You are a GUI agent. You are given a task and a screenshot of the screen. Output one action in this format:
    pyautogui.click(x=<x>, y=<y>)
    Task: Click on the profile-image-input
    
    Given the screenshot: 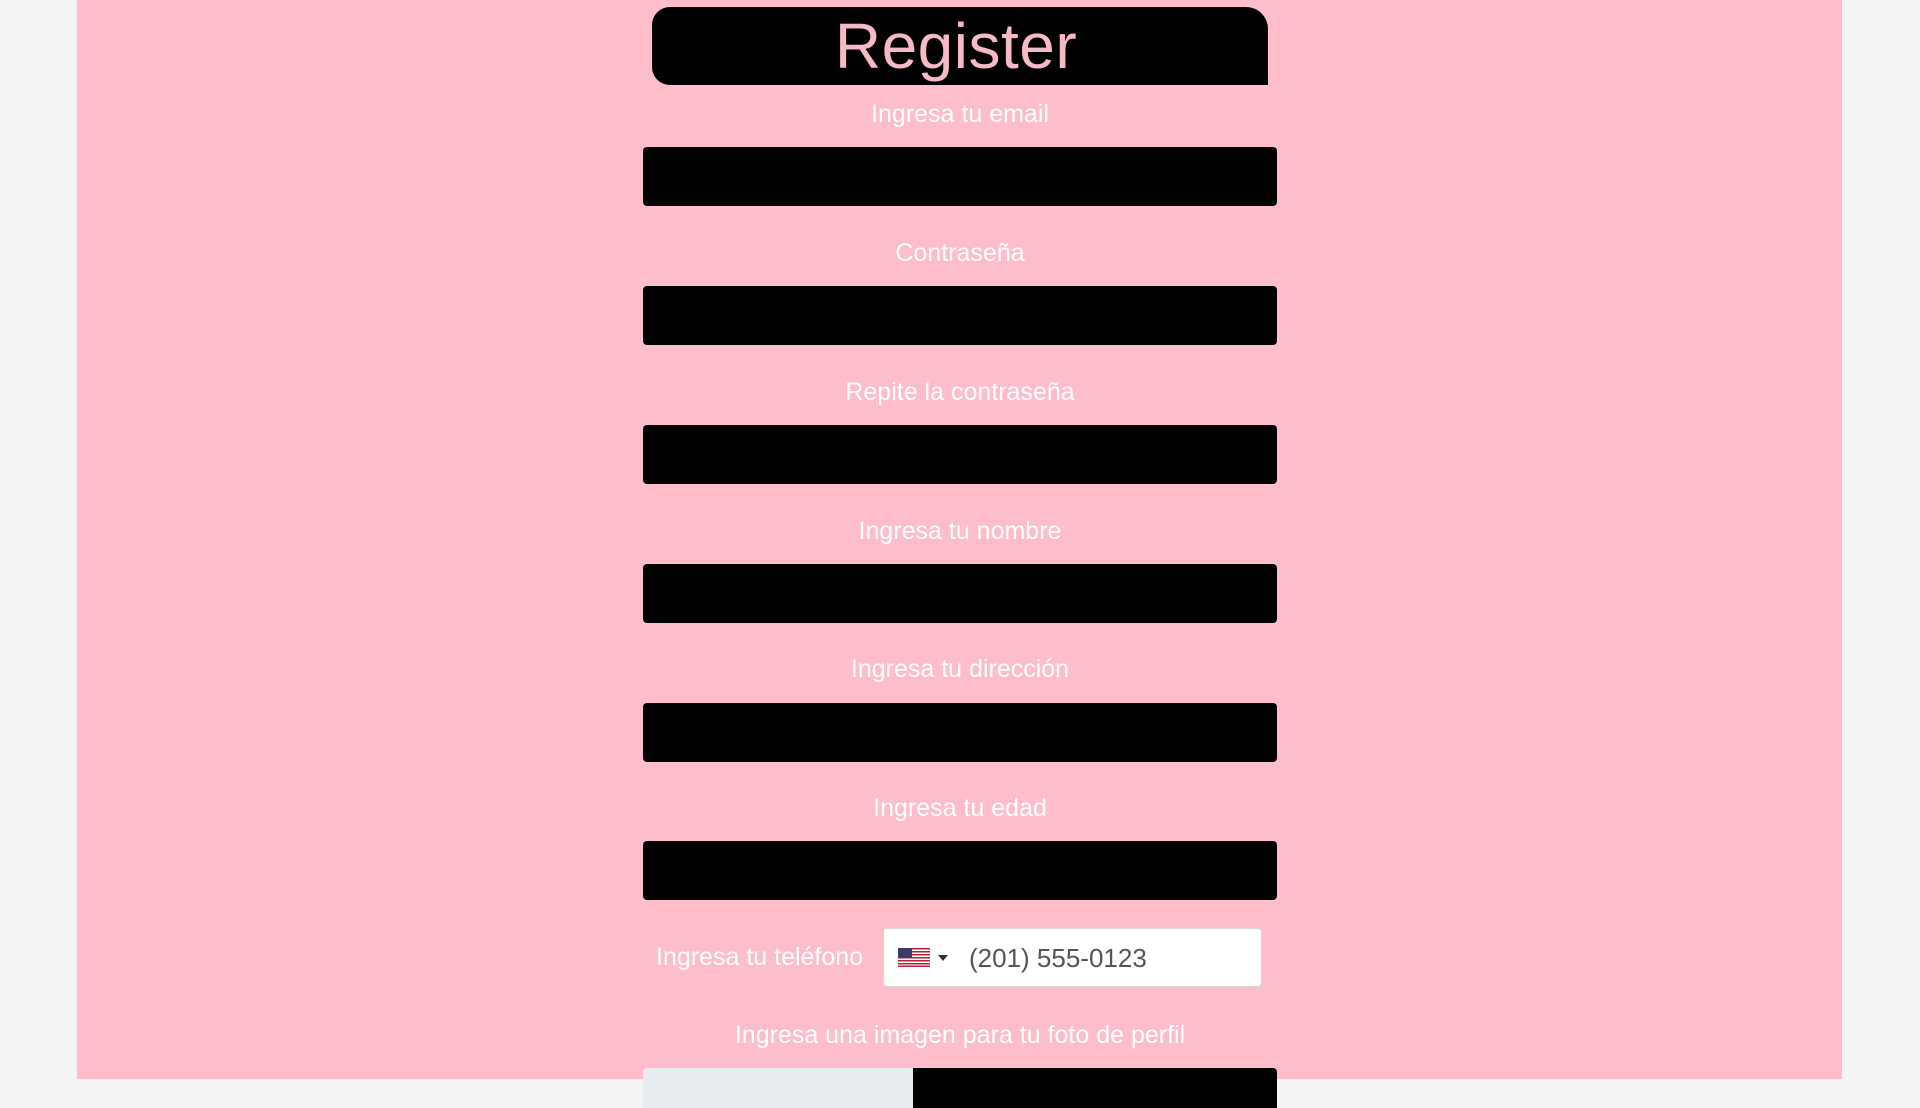 What is the action you would take?
    pyautogui.click(x=960, y=1088)
    